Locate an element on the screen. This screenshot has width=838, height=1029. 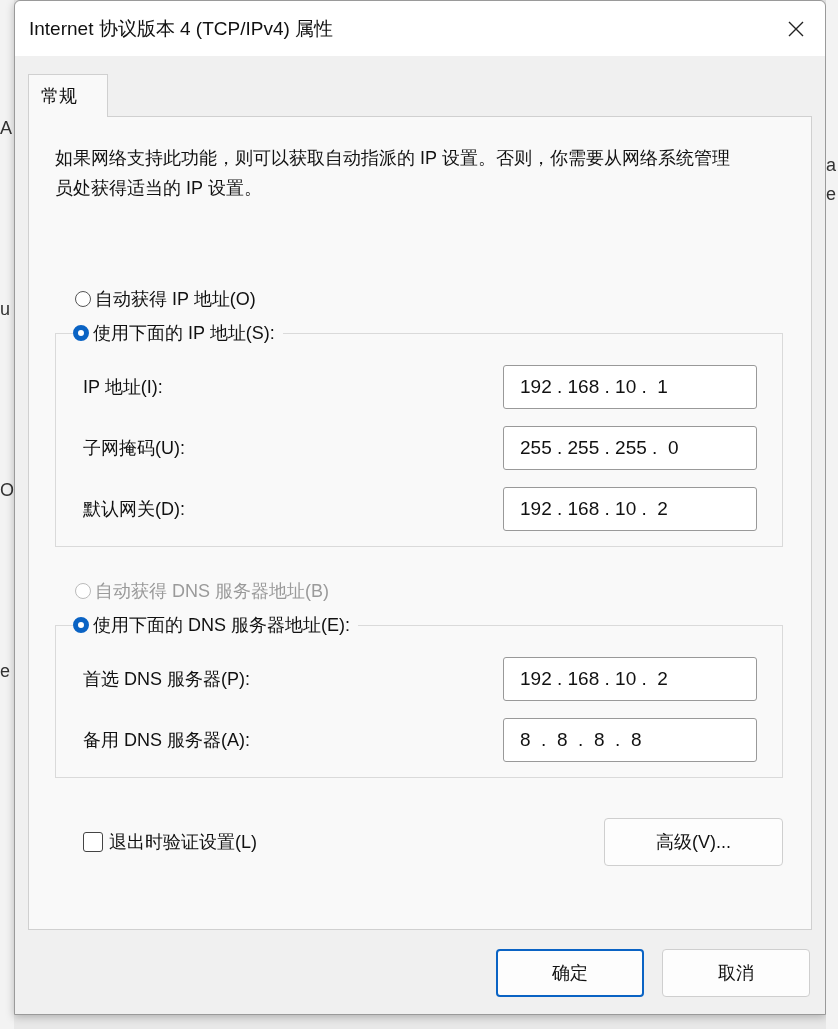
checkbox-option: 退出时验证设置(L) is located at coordinates (170, 842).